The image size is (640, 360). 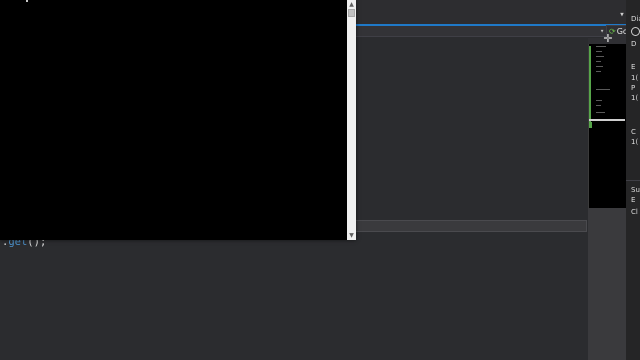 I want to click on tab-list-dropdown-icon: ▾, so click(x=622, y=15).